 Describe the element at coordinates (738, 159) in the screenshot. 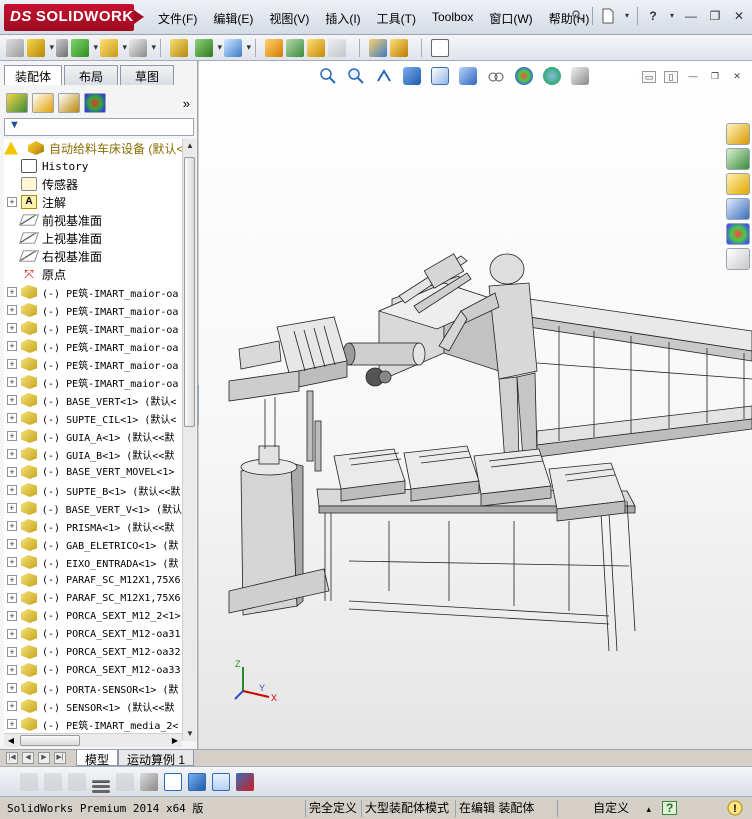

I see `design-library-icon` at that location.